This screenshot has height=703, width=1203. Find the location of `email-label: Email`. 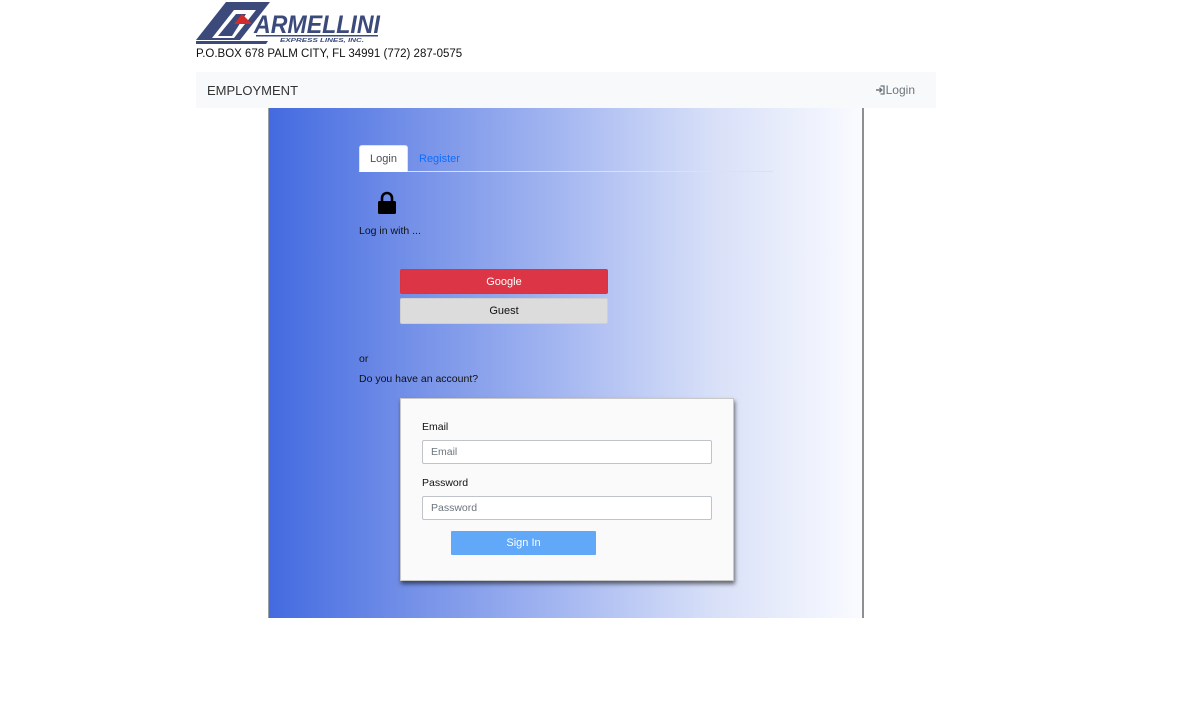

email-label: Email is located at coordinates (435, 427).